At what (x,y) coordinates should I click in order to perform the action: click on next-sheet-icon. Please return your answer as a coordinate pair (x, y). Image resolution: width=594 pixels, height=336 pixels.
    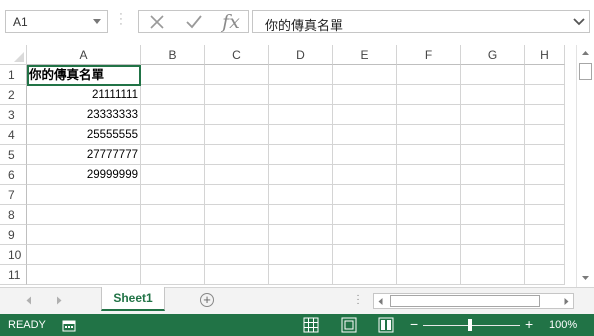
    Looking at the image, I should click on (59, 300).